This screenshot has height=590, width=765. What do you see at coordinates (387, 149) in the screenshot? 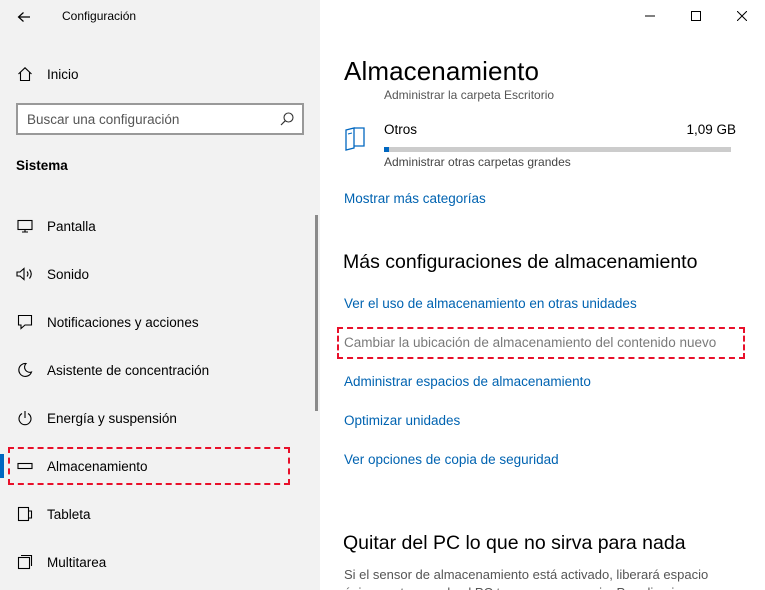
I see `storage-usage-fill` at bounding box center [387, 149].